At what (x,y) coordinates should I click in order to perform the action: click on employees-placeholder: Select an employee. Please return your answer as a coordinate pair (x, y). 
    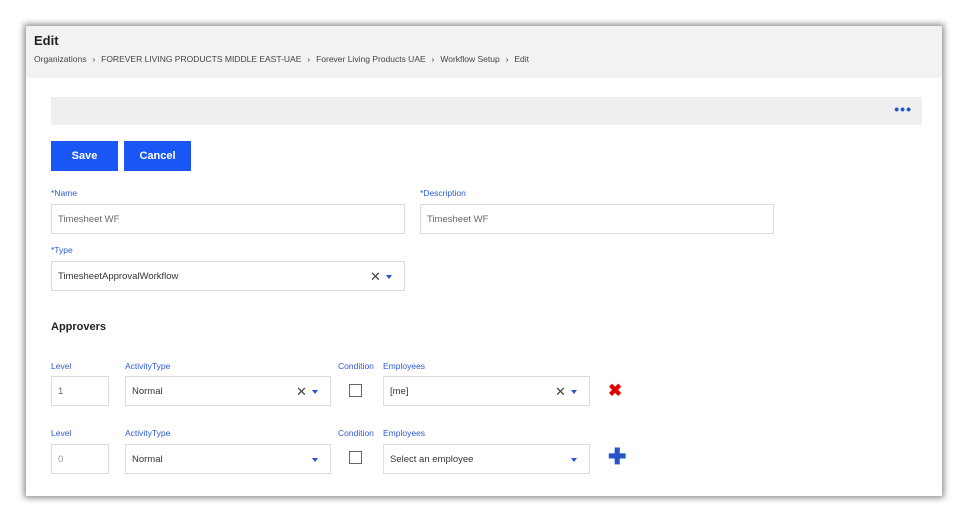
    Looking at the image, I should click on (432, 459).